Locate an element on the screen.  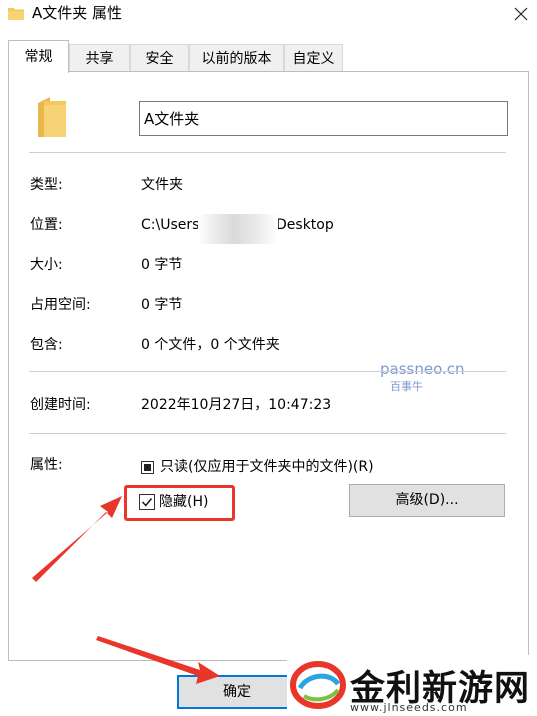
tab-security: 安全 is located at coordinates (159, 58).